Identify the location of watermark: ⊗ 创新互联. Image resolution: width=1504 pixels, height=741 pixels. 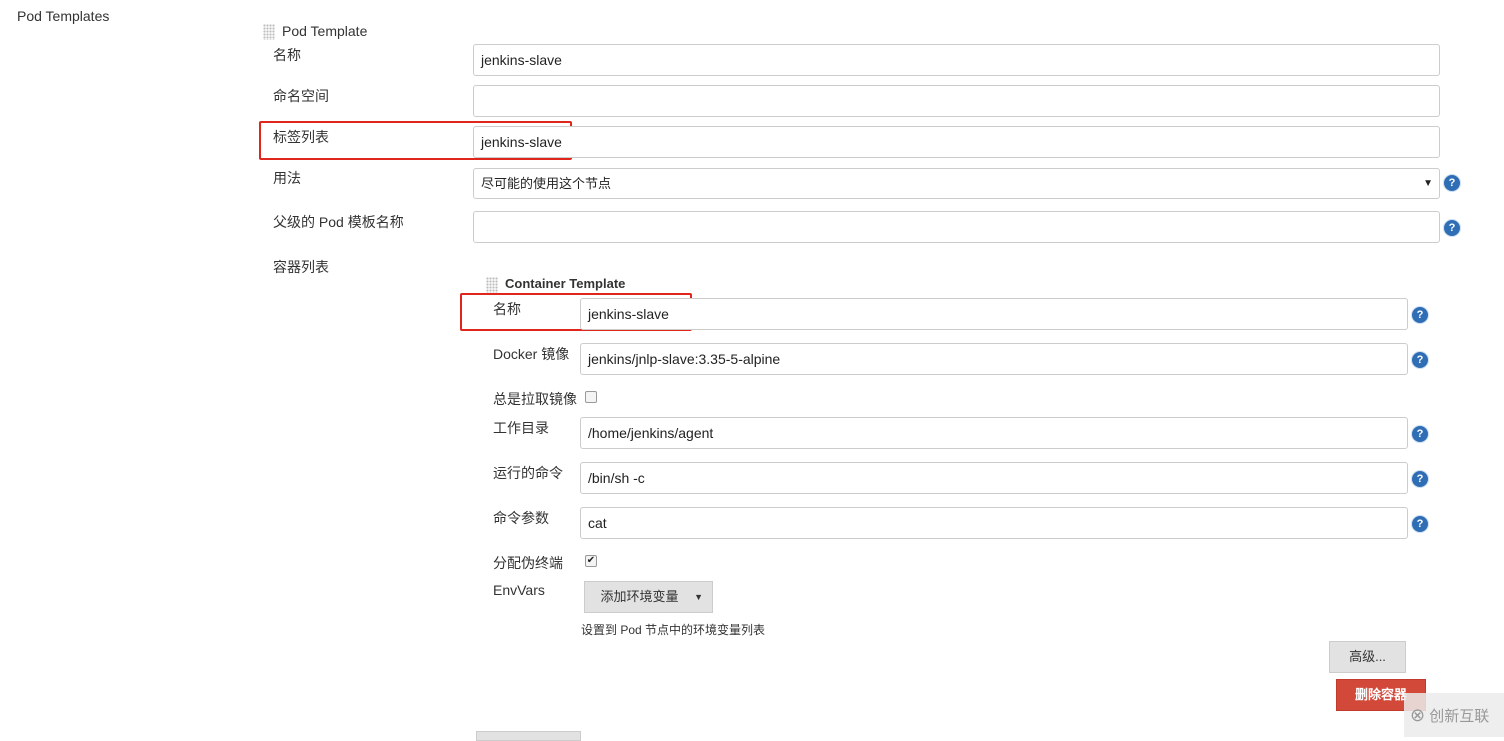
(1454, 715).